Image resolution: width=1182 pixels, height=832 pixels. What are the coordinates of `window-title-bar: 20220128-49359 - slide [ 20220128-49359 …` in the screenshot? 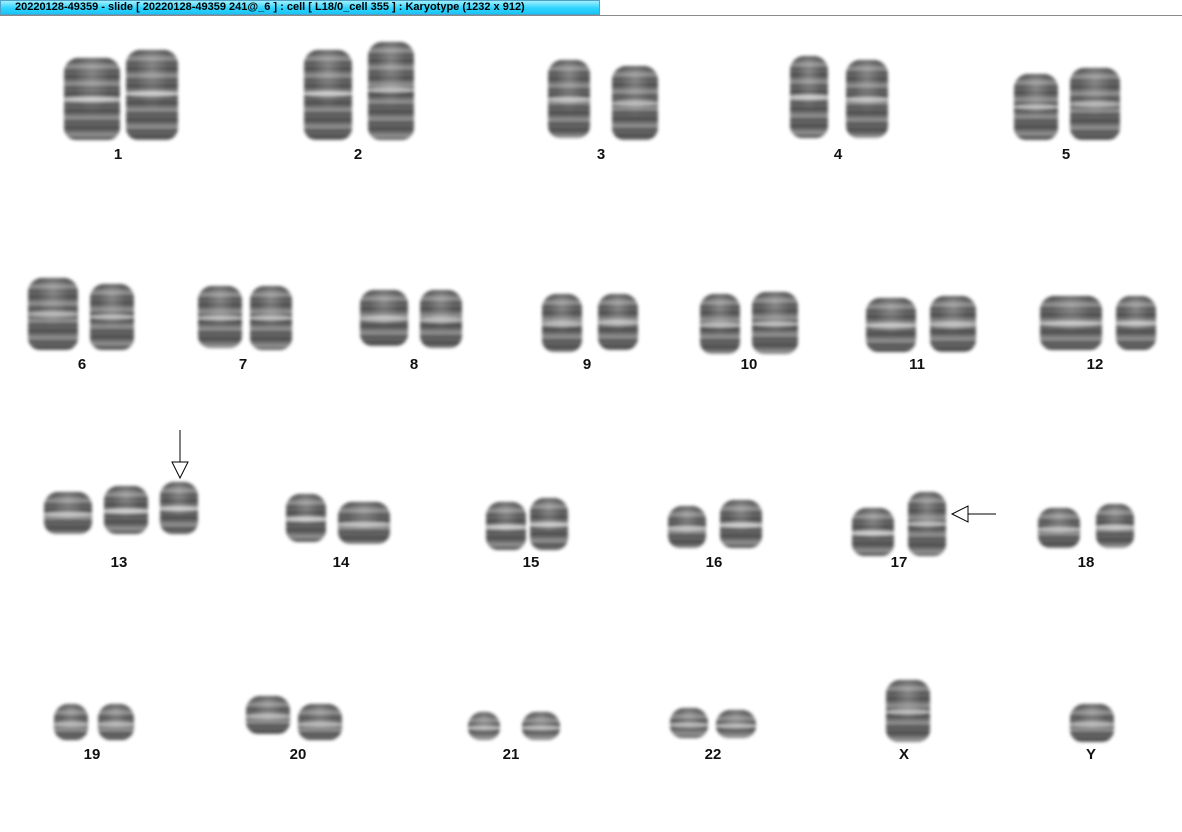 It's located at (300, 7).